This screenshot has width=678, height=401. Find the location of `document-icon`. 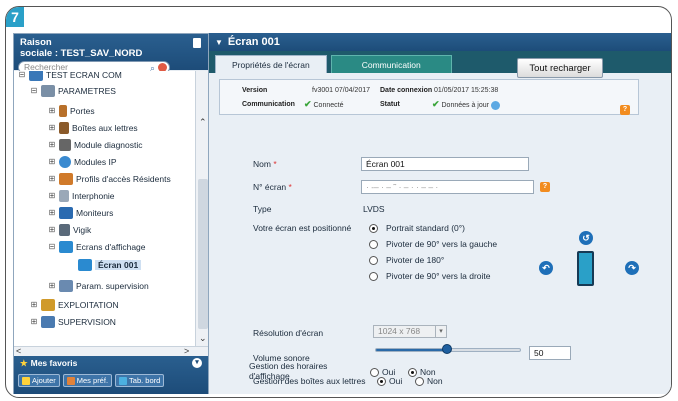

document-icon is located at coordinates (197, 43).